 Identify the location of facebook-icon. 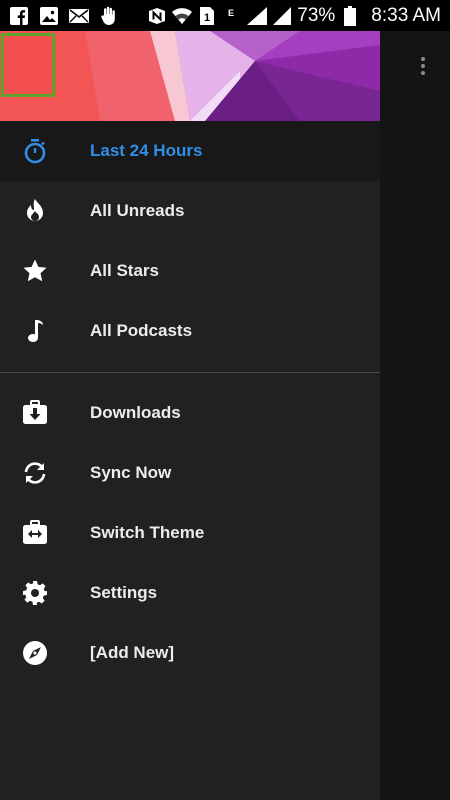
(19, 16).